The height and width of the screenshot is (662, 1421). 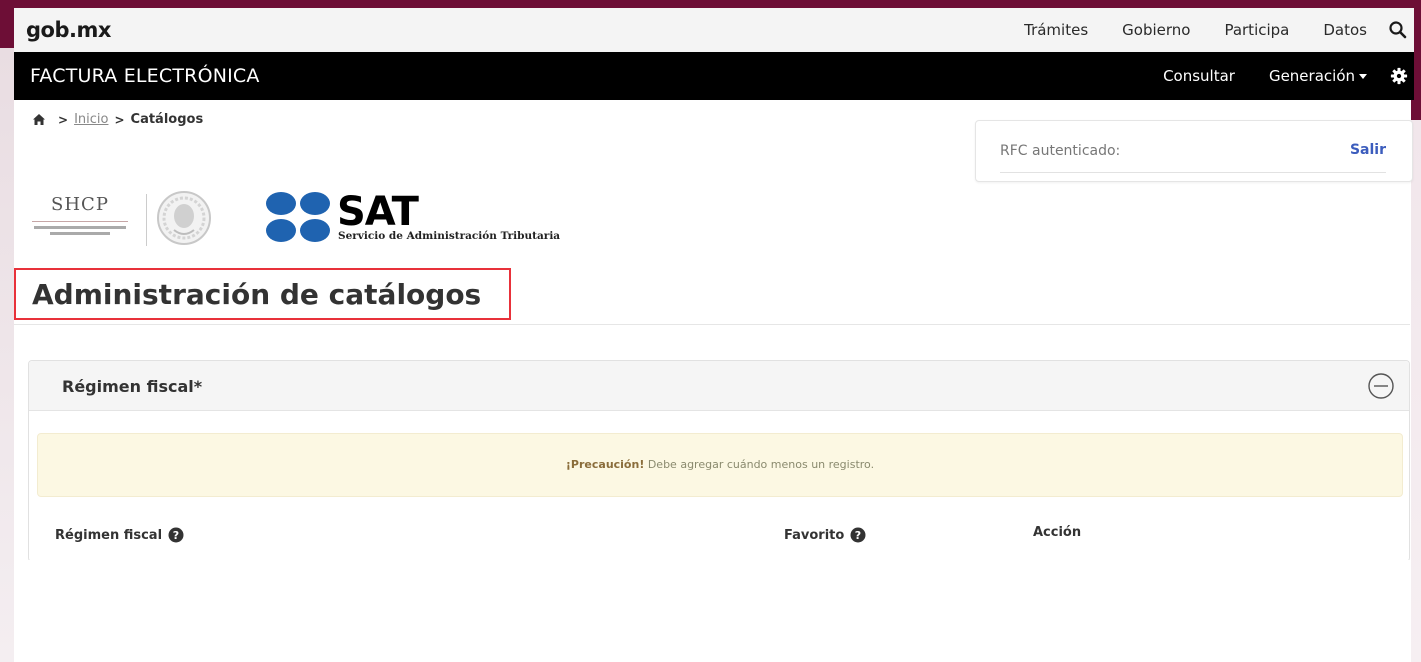 I want to click on gob-logo: gob.mx, so click(x=68, y=30).